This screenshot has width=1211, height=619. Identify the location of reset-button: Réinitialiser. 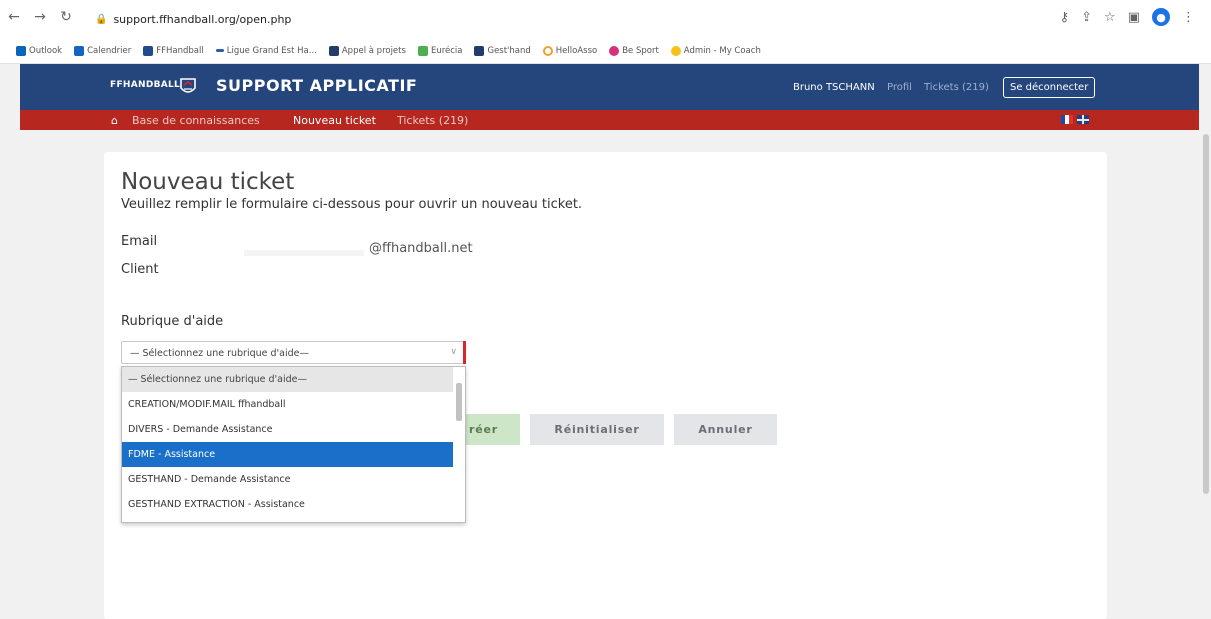
(597, 429).